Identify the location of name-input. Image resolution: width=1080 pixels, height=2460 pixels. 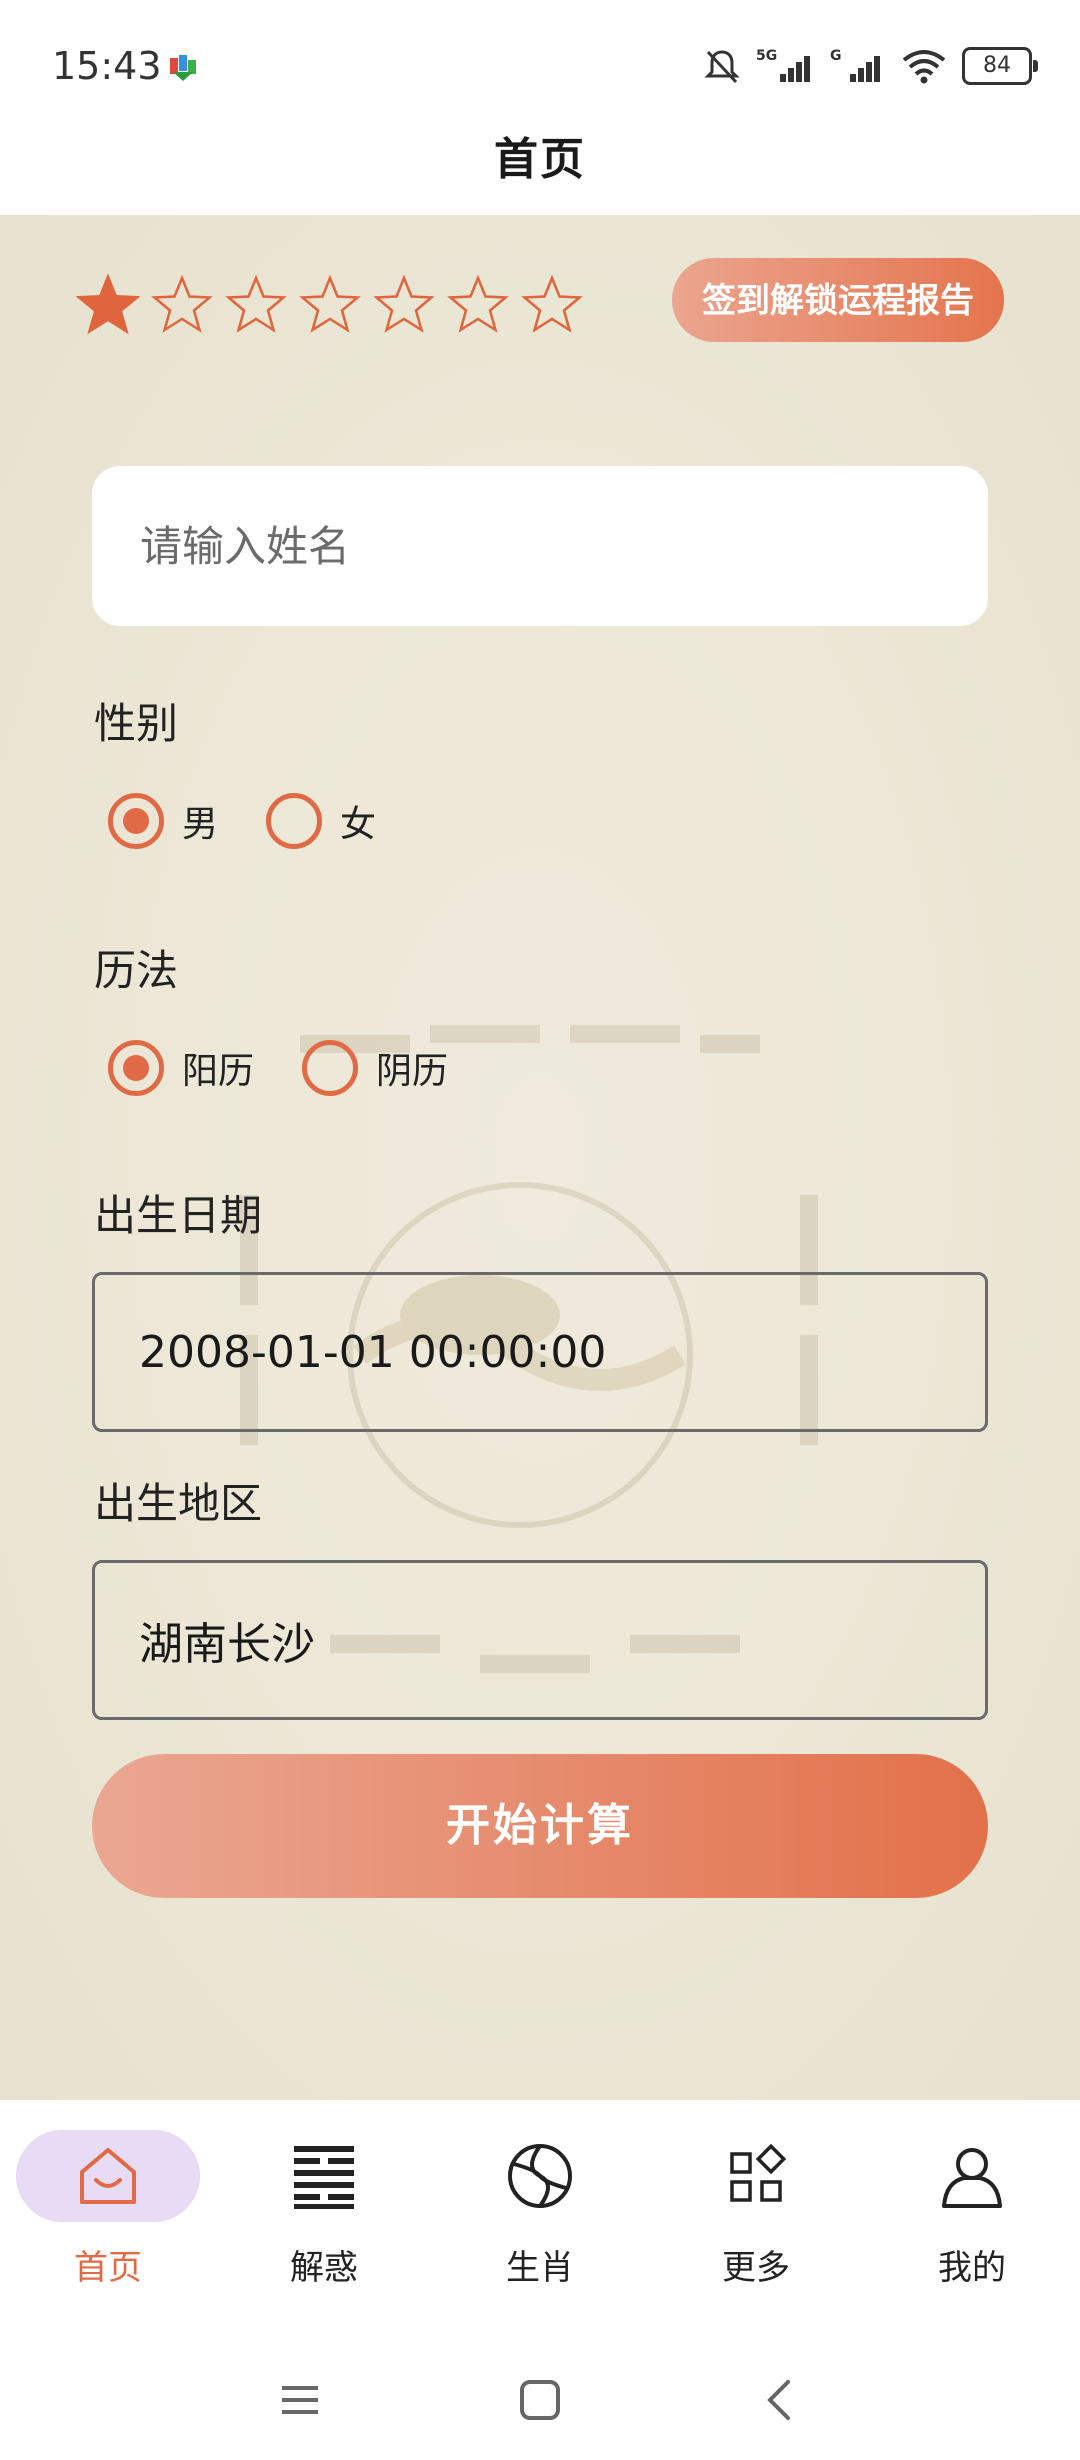
(540, 546).